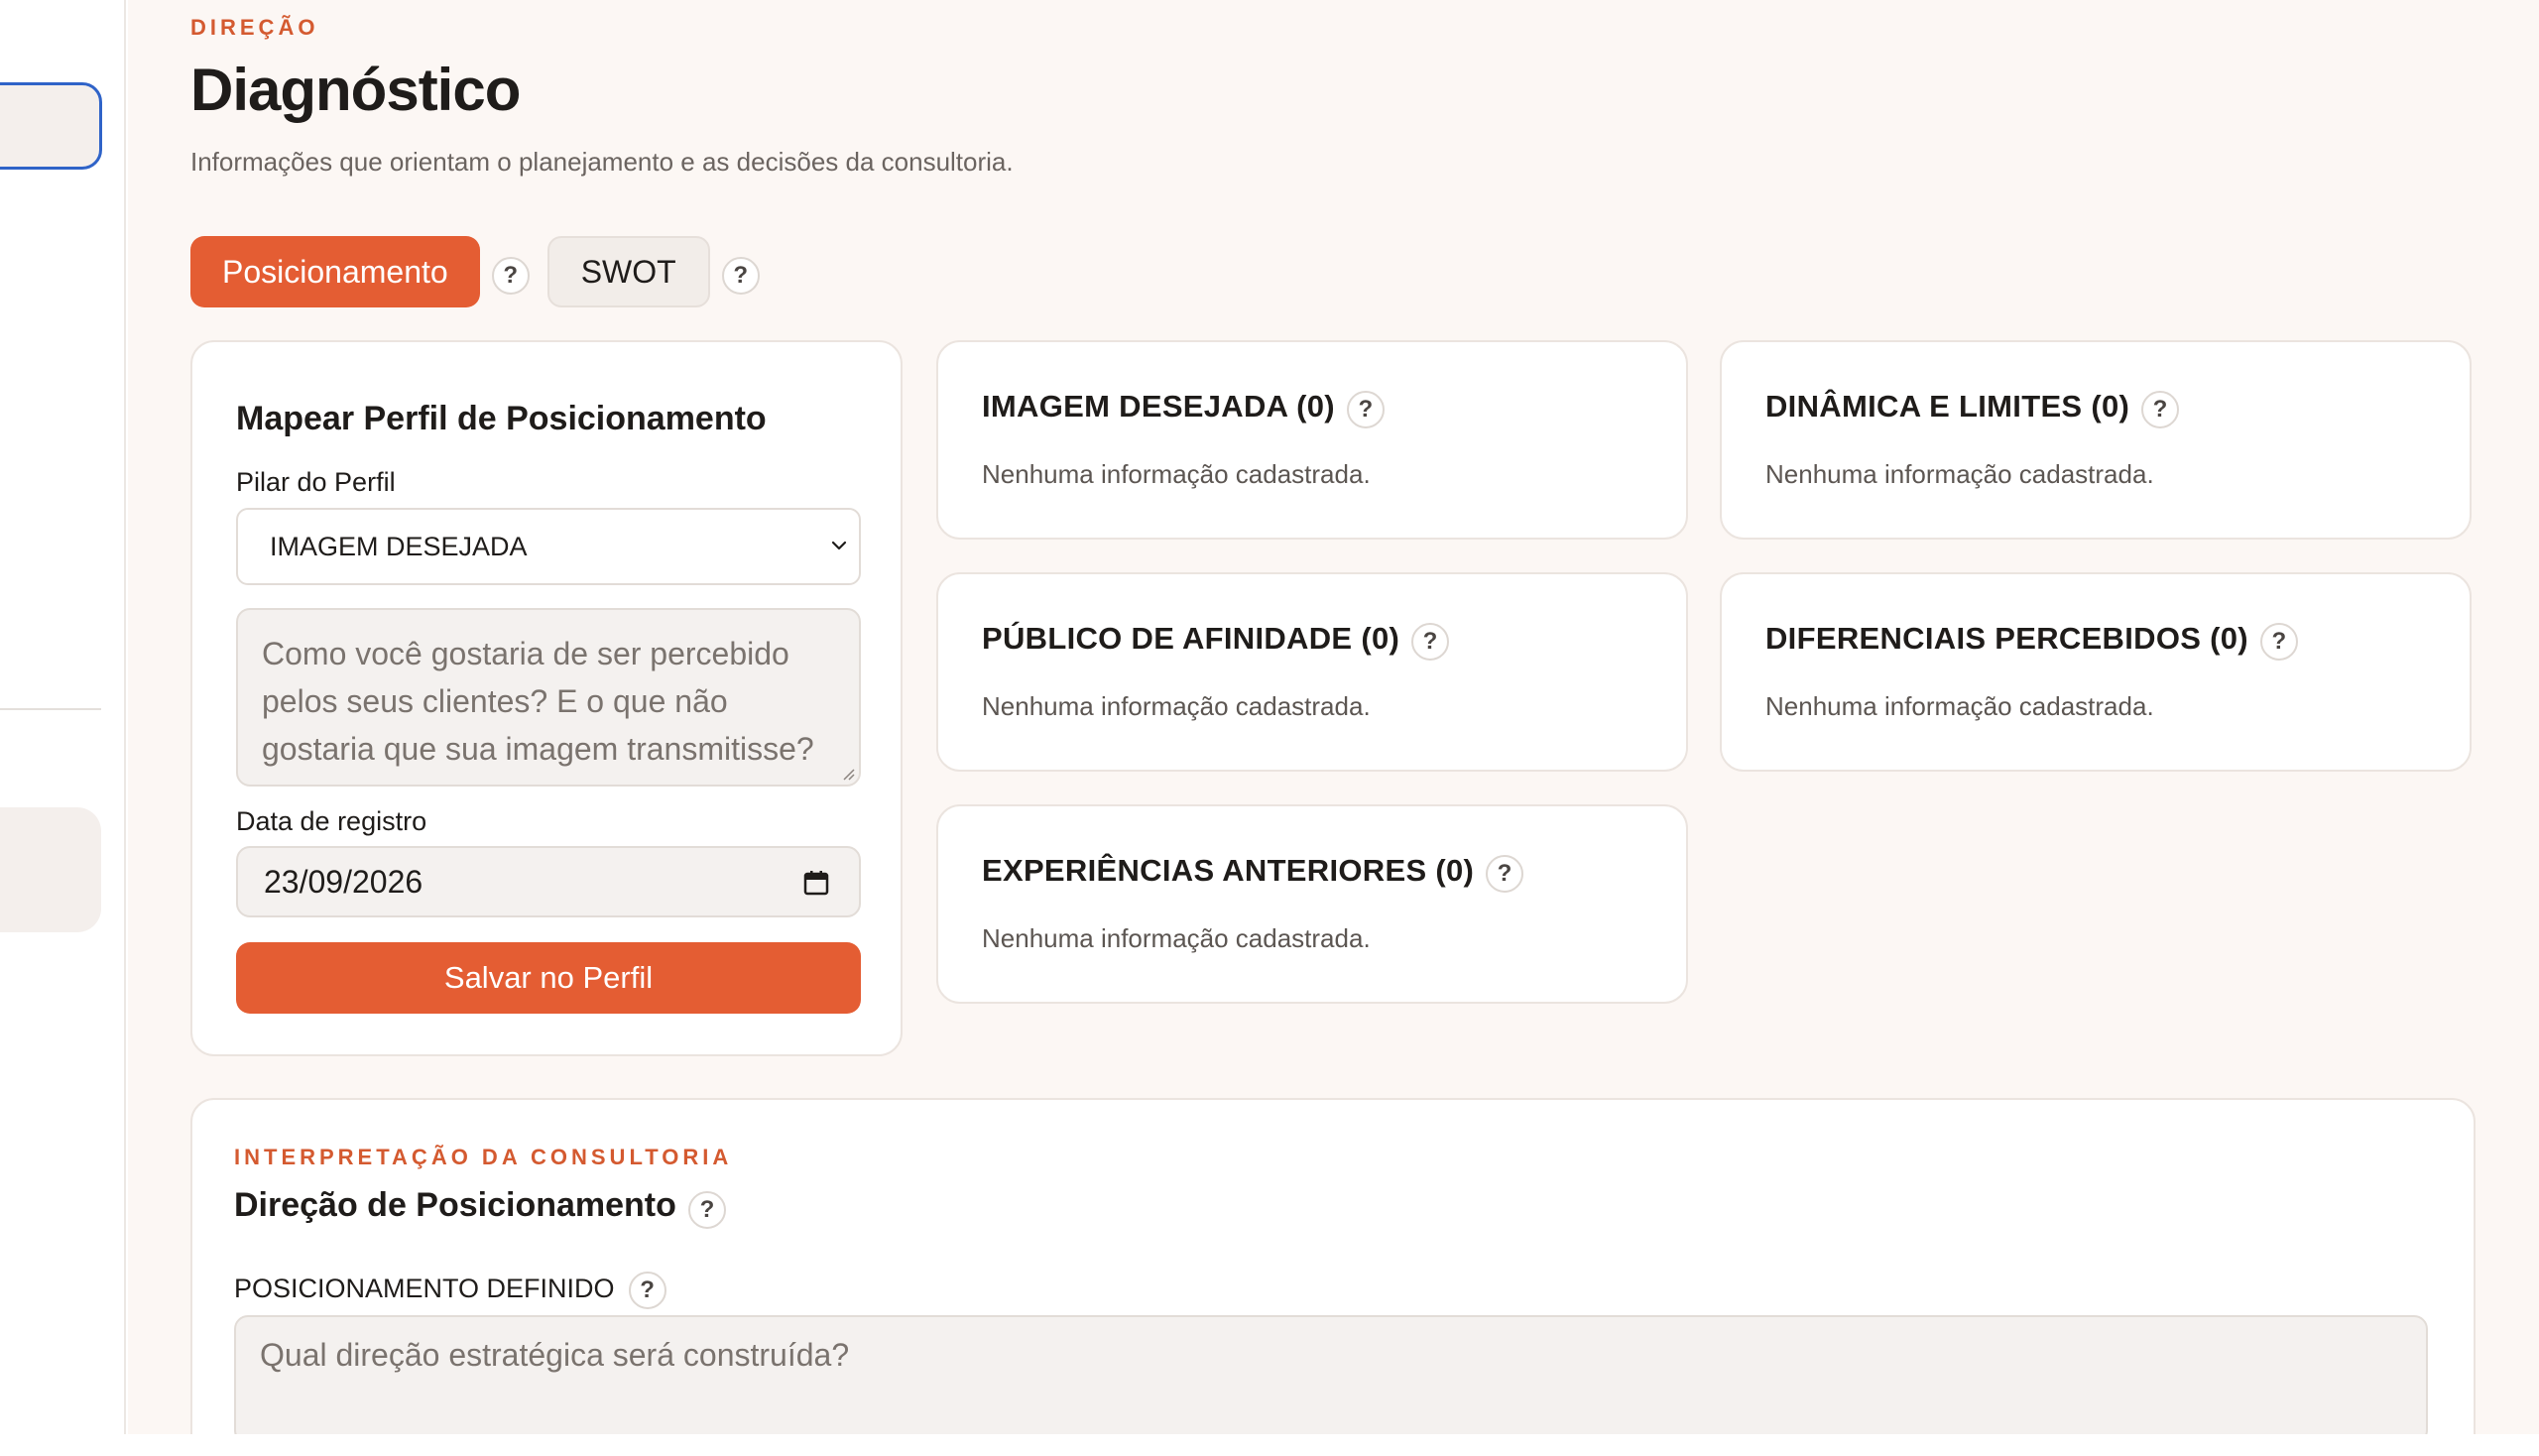 This screenshot has width=2539, height=1456. I want to click on date-input: 23/09/2026, so click(549, 881).